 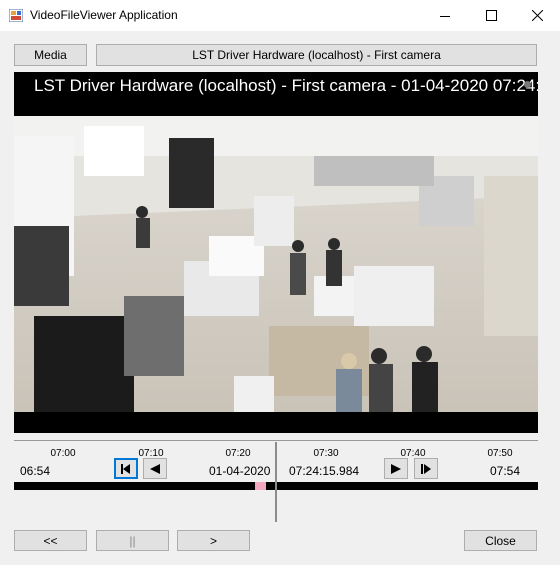 I want to click on rewind-button: <<, so click(x=50, y=540).